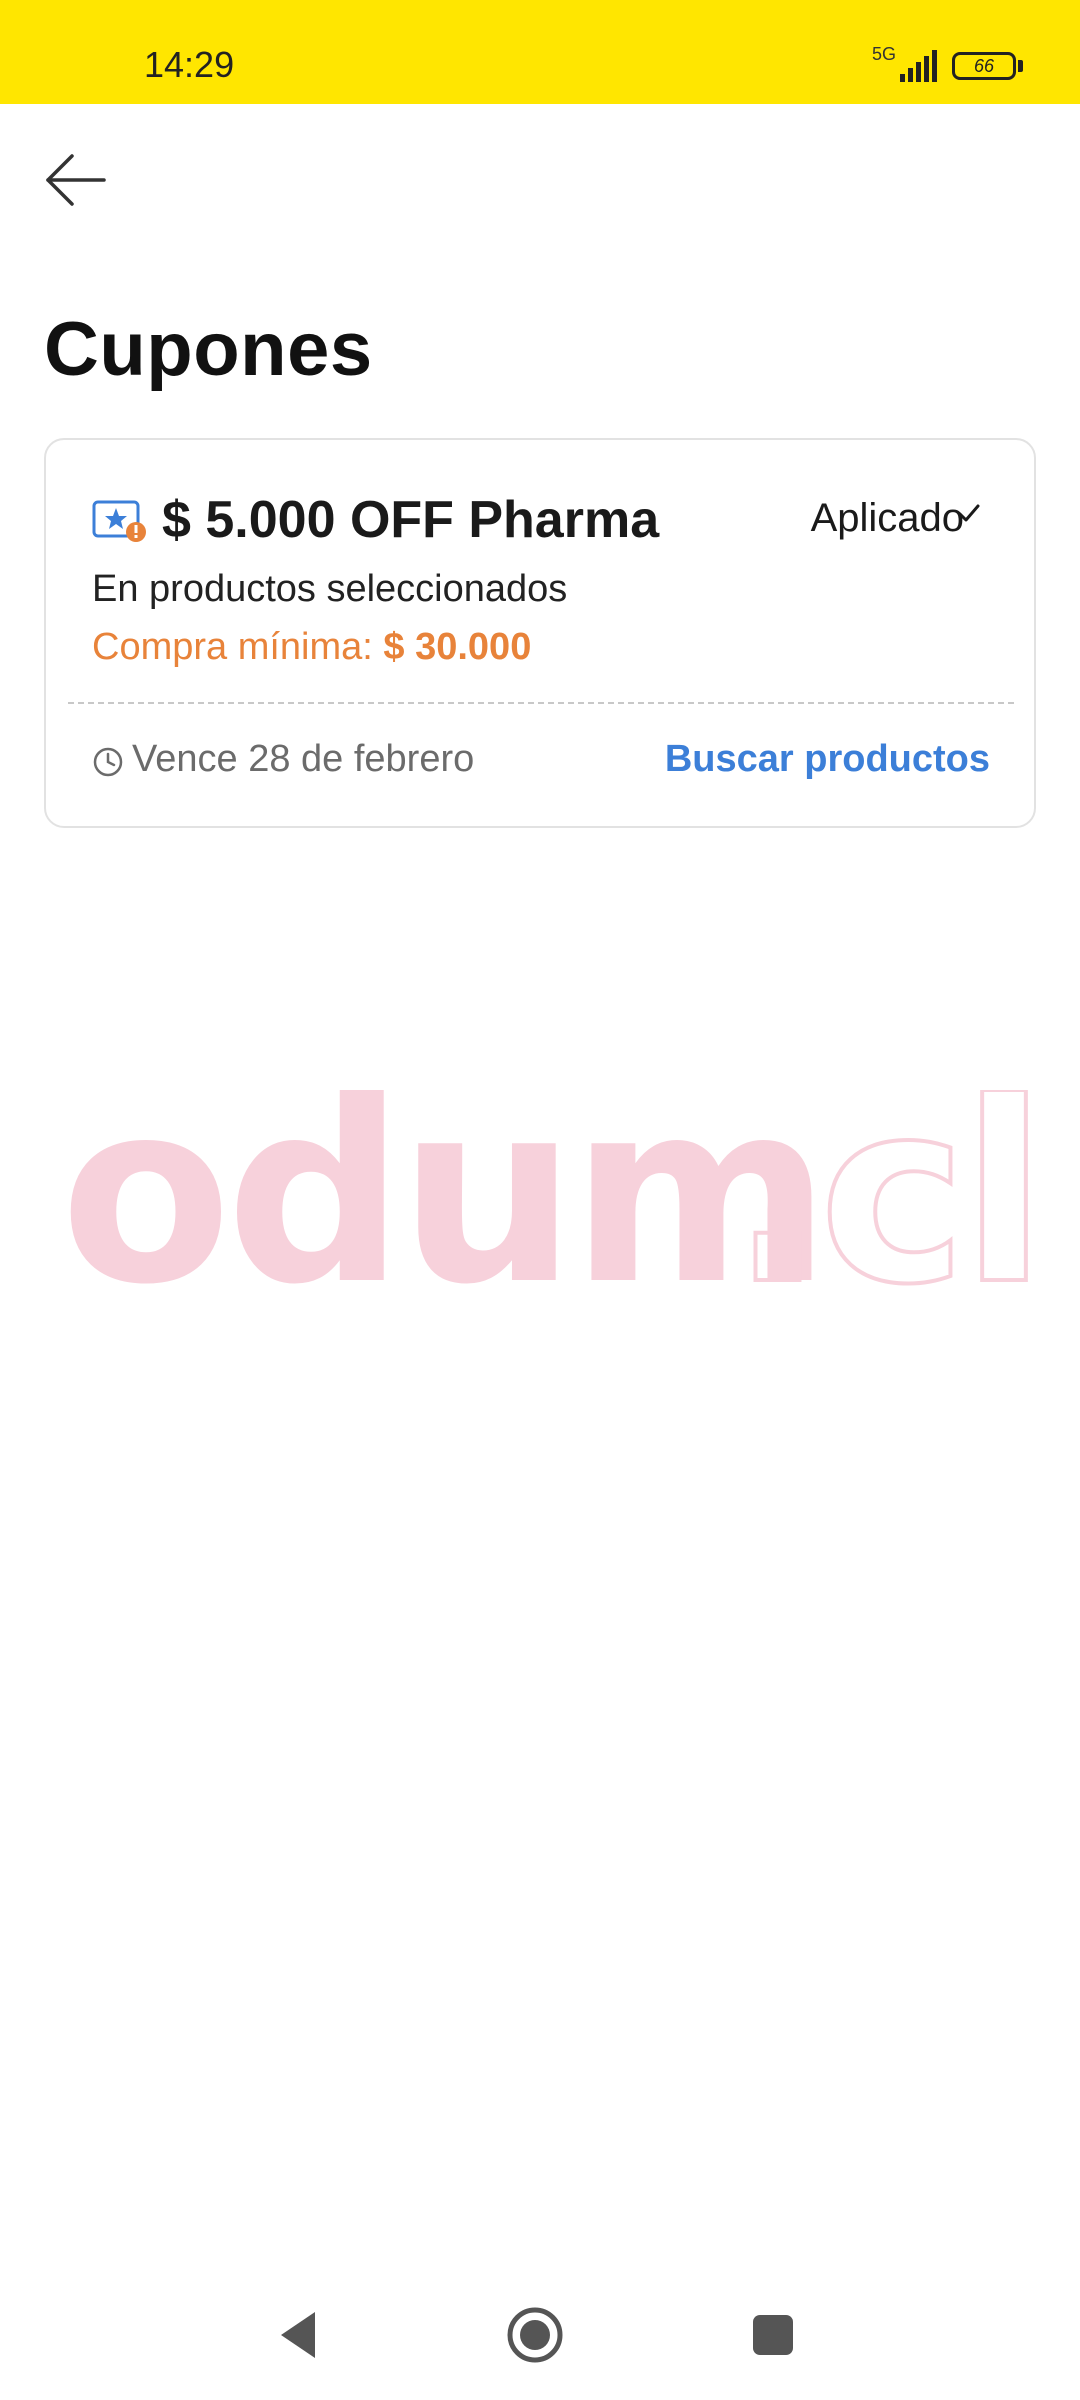 This screenshot has width=1080, height=2400. What do you see at coordinates (1020, 66) in the screenshot?
I see `battery-tip` at bounding box center [1020, 66].